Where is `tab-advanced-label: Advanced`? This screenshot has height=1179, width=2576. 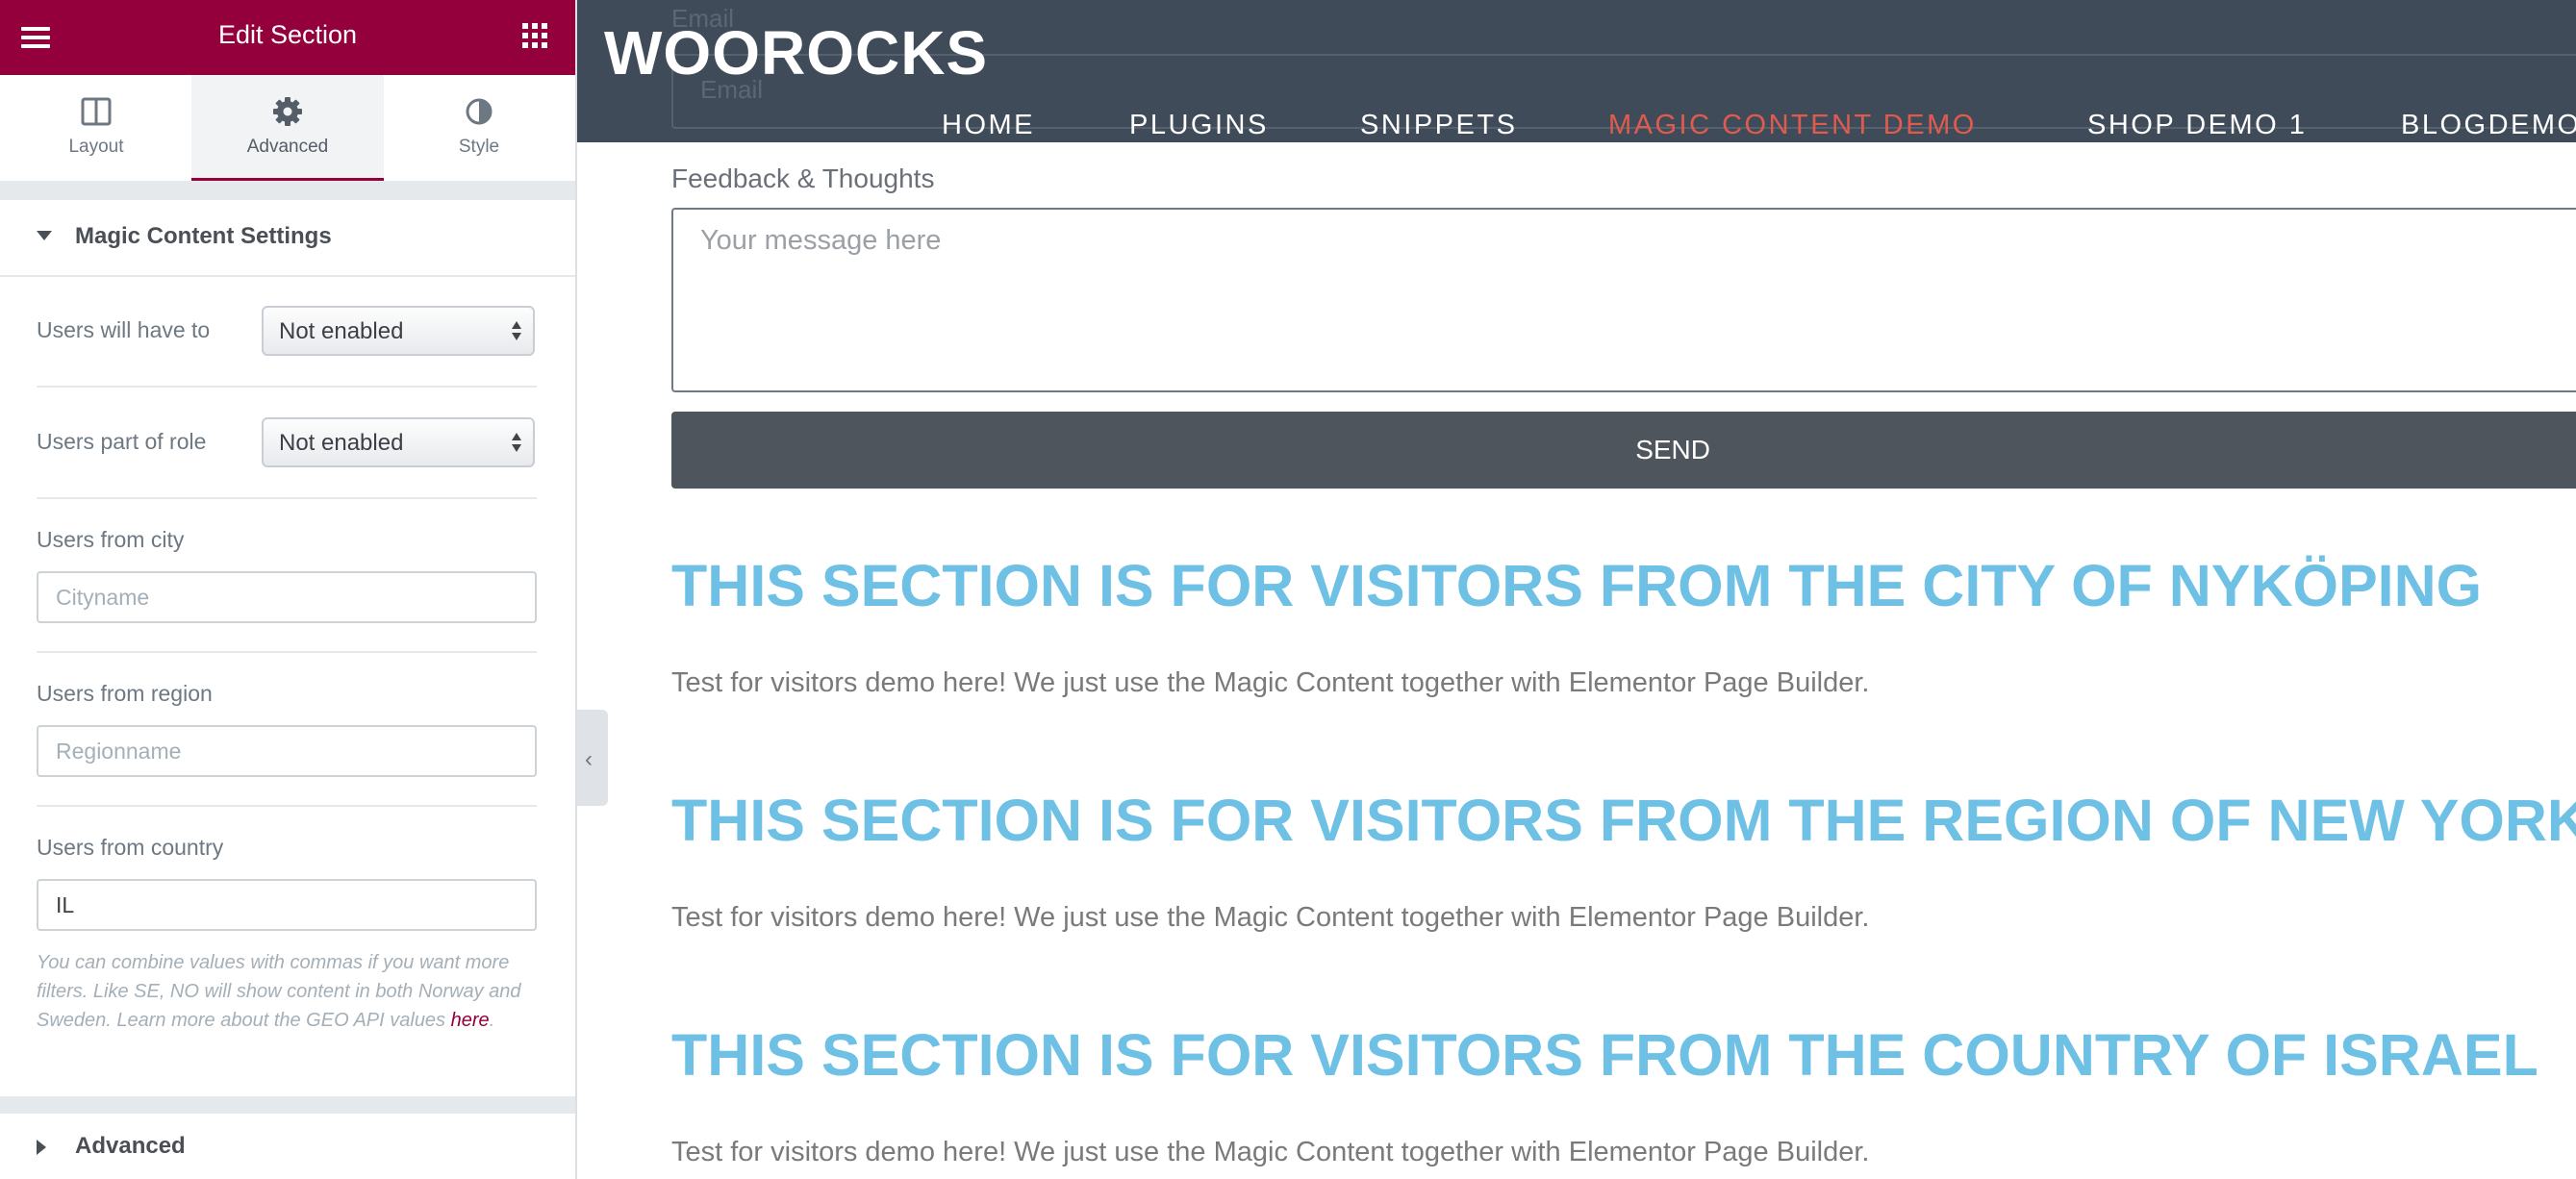 tab-advanced-label: Advanced is located at coordinates (287, 147).